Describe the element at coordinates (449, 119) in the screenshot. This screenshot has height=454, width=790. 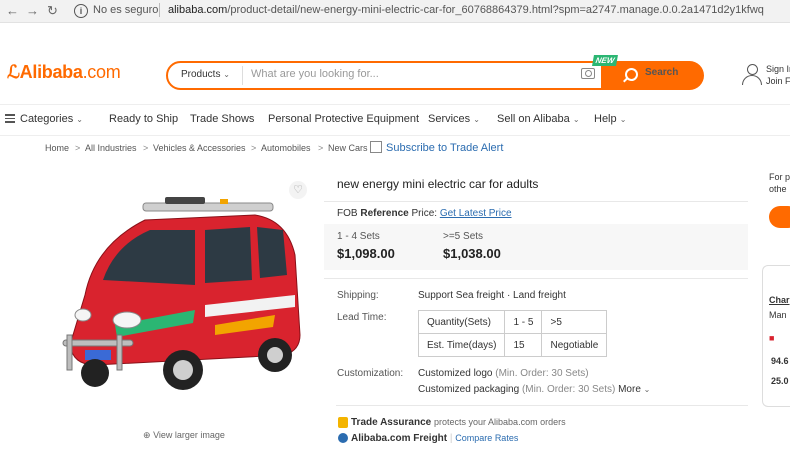
I see `nav-services-label: Services` at that location.